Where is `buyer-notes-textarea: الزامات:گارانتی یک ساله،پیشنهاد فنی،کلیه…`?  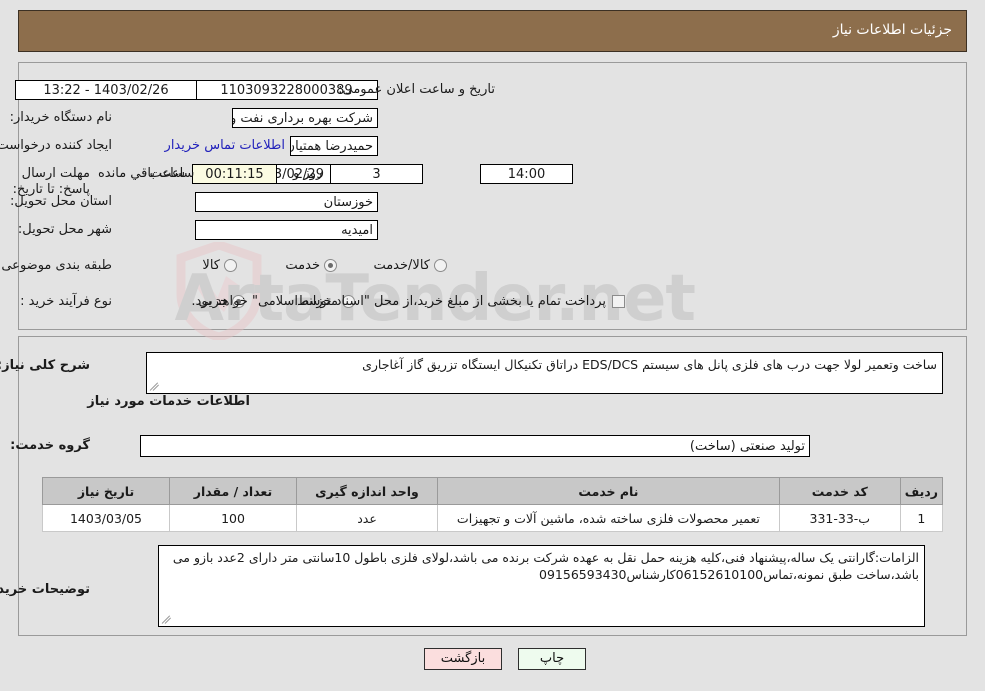
buyer-notes-textarea: الزامات:گارانتی یک ساله،پیشنهاد فنی،کلیه… is located at coordinates (541, 586).